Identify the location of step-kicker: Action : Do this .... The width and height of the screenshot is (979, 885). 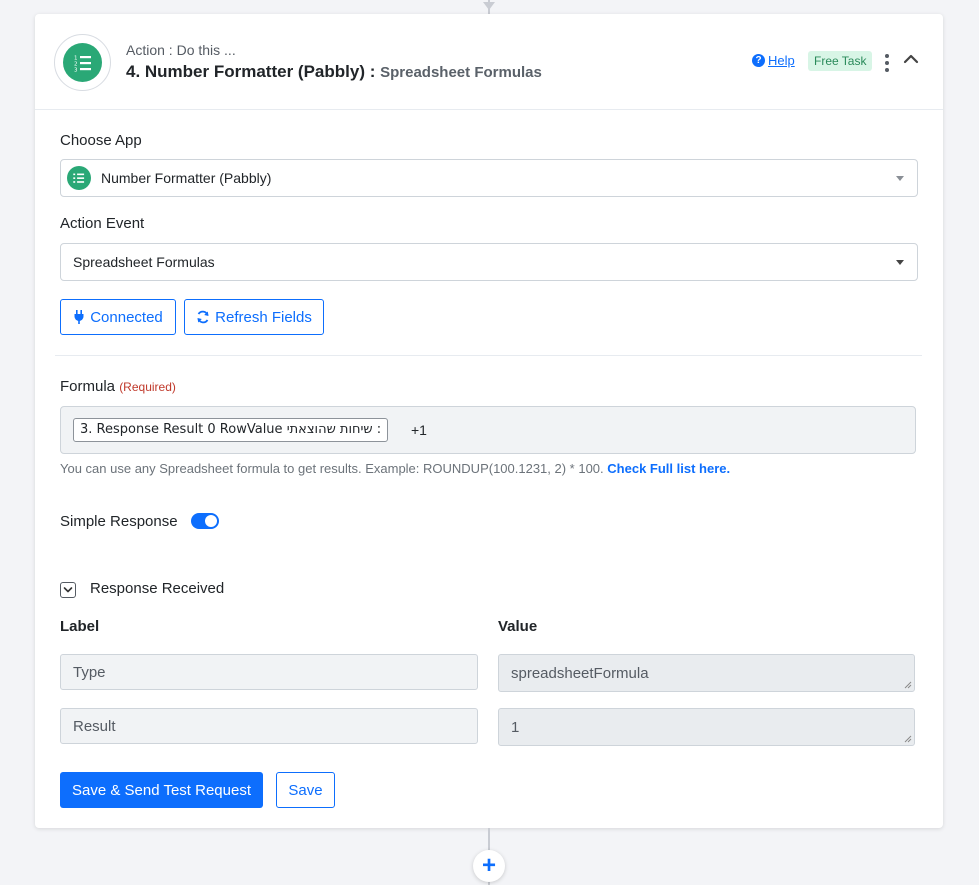
(181, 50).